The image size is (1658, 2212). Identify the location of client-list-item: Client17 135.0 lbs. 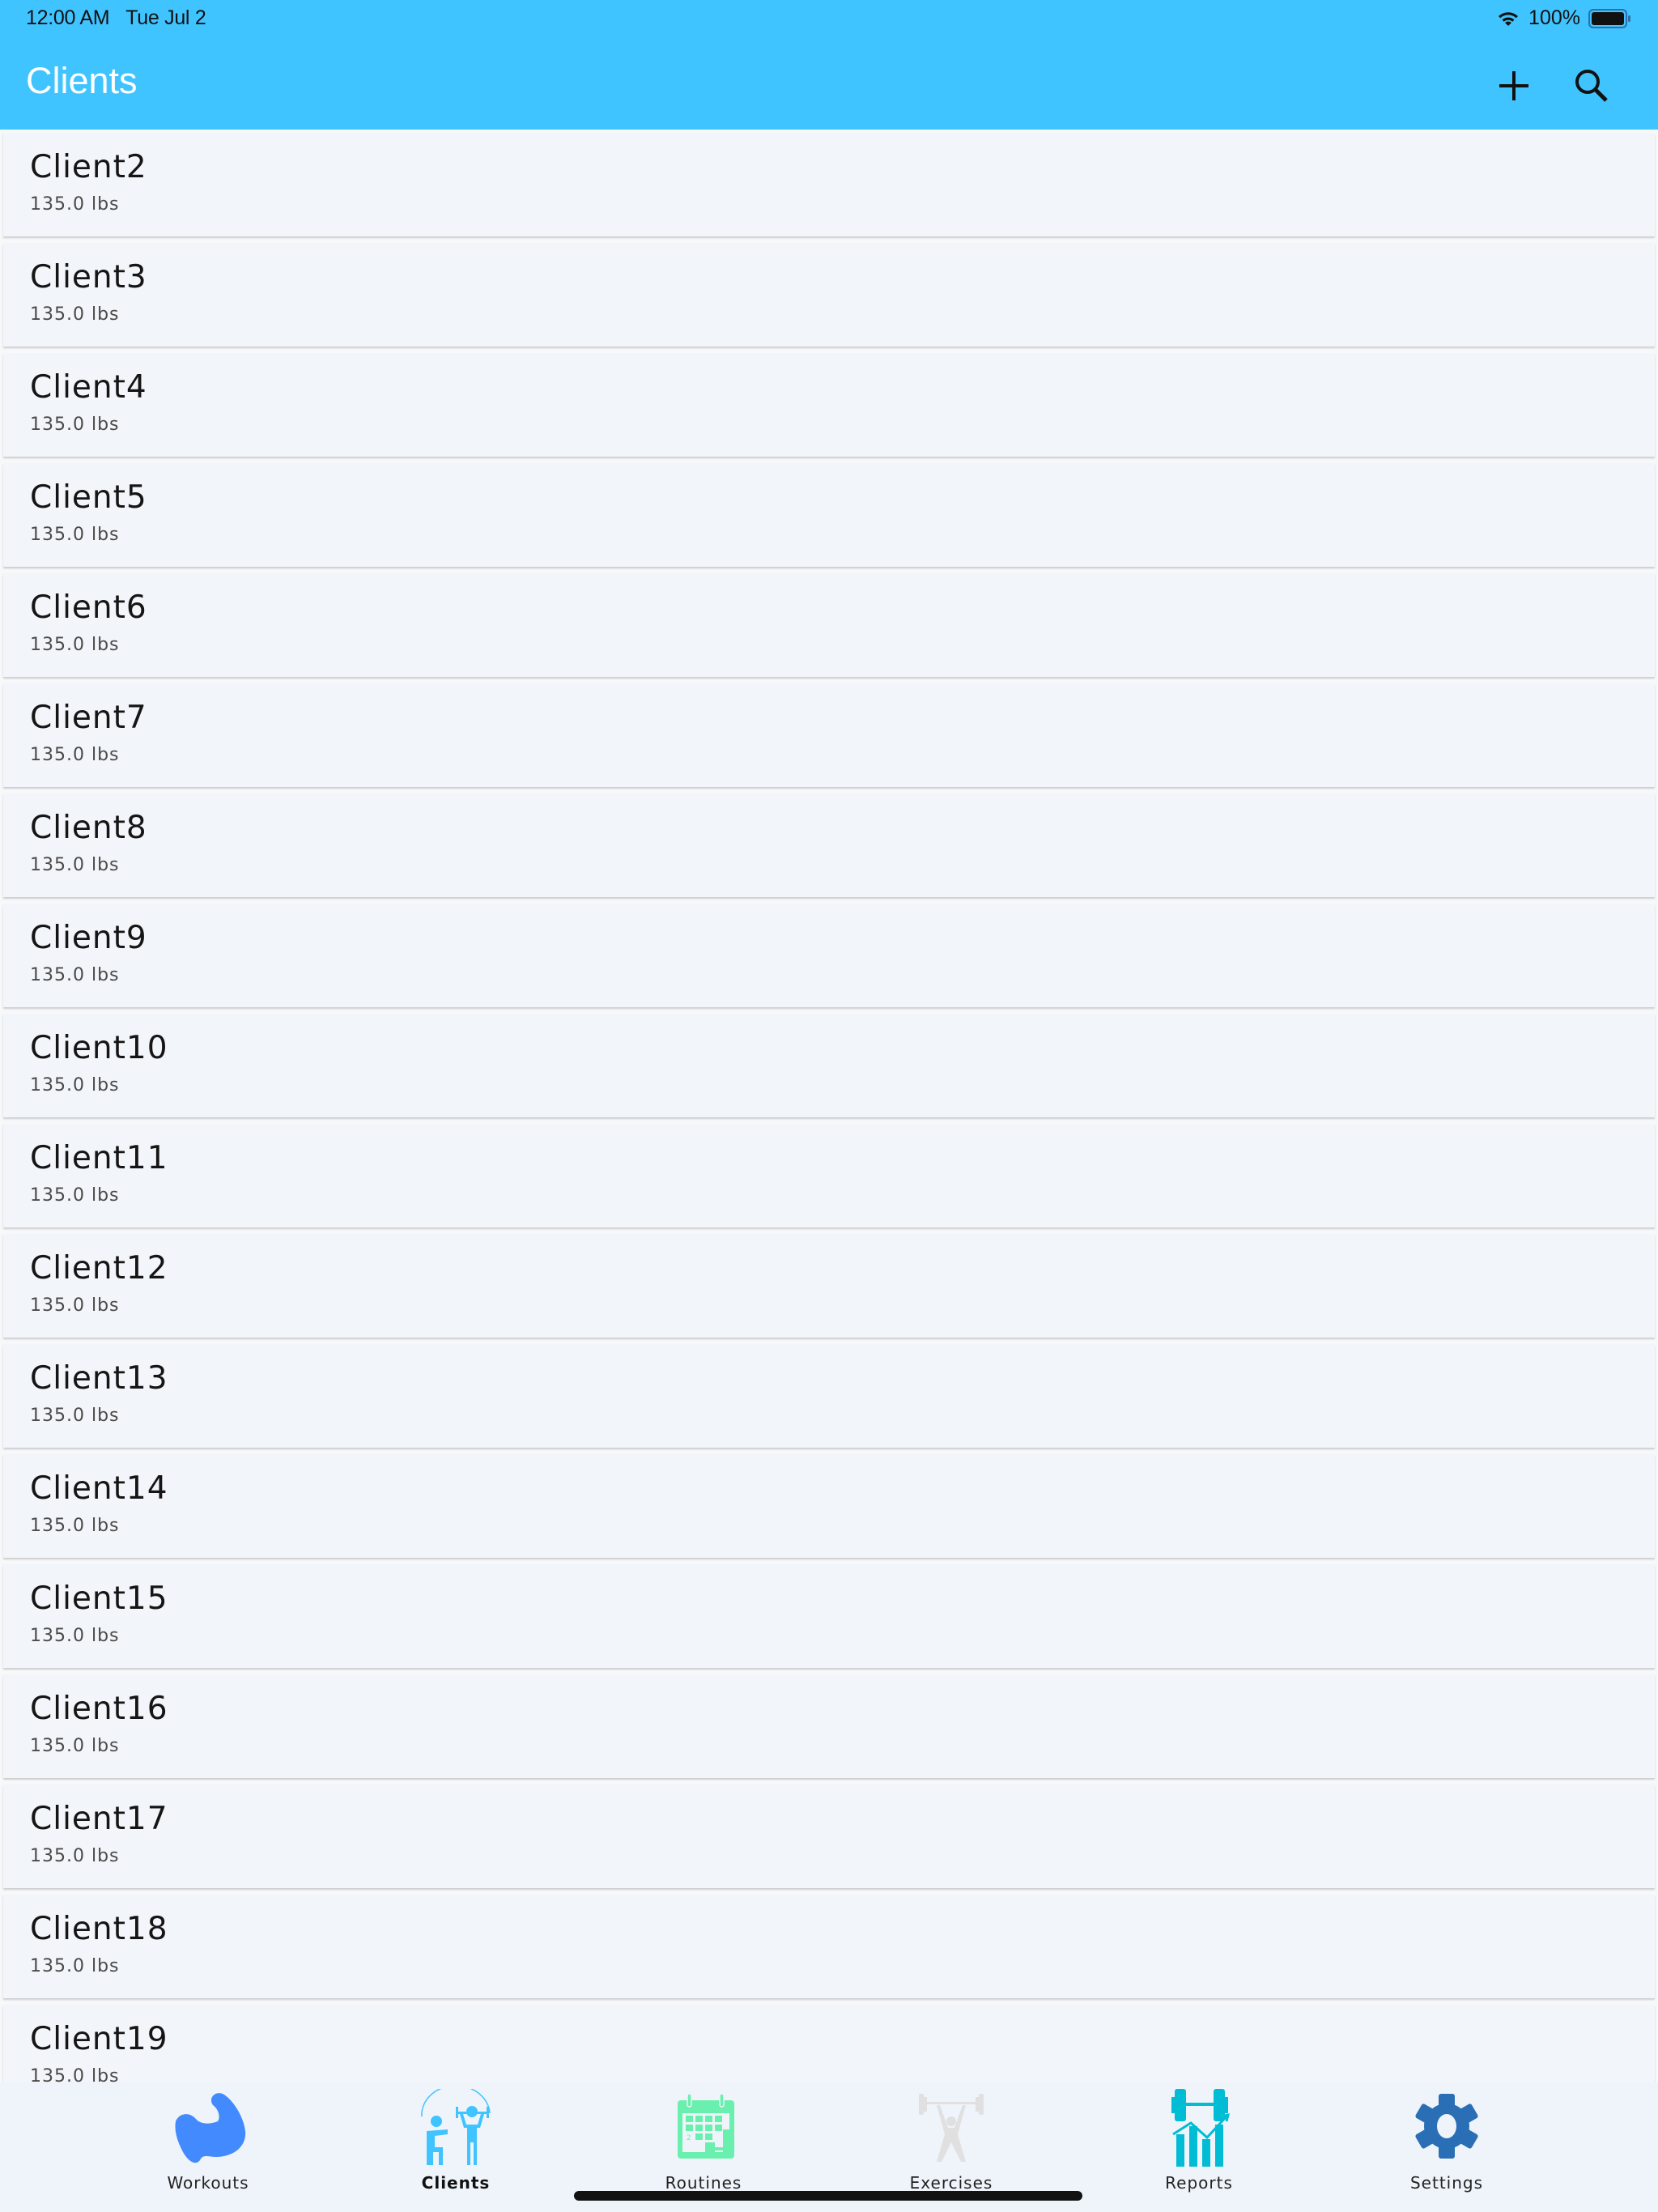
(829, 1836).